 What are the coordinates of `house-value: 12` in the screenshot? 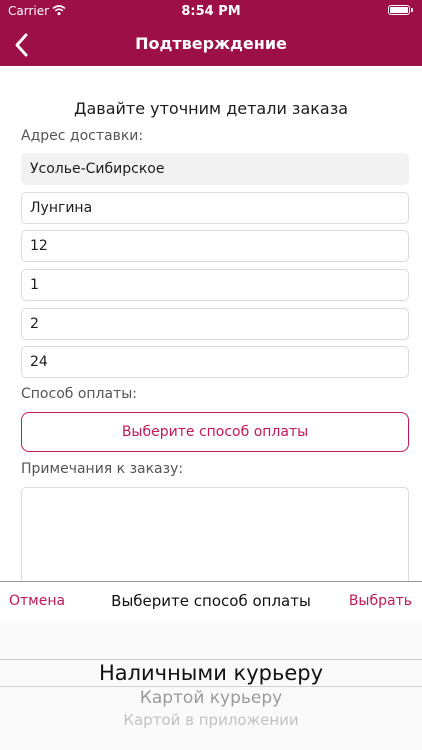 It's located at (39, 246).